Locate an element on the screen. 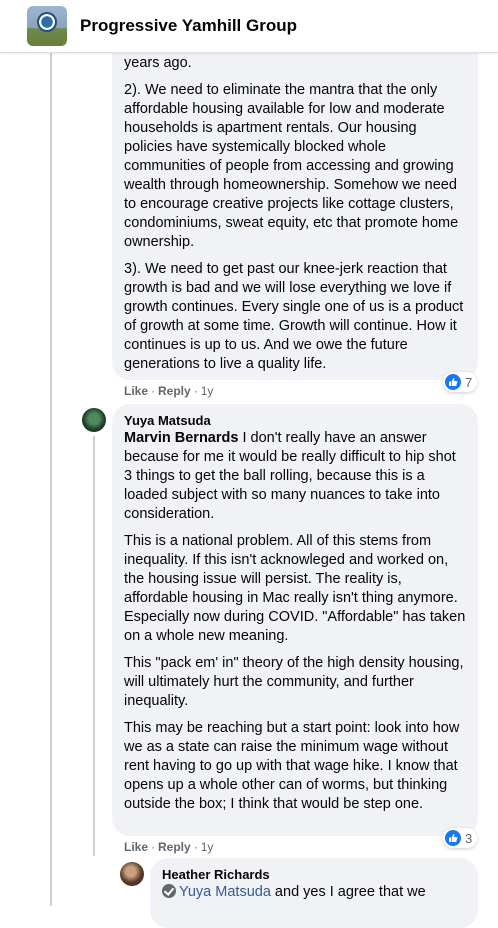  reaction-count: 3 is located at coordinates (460, 838).